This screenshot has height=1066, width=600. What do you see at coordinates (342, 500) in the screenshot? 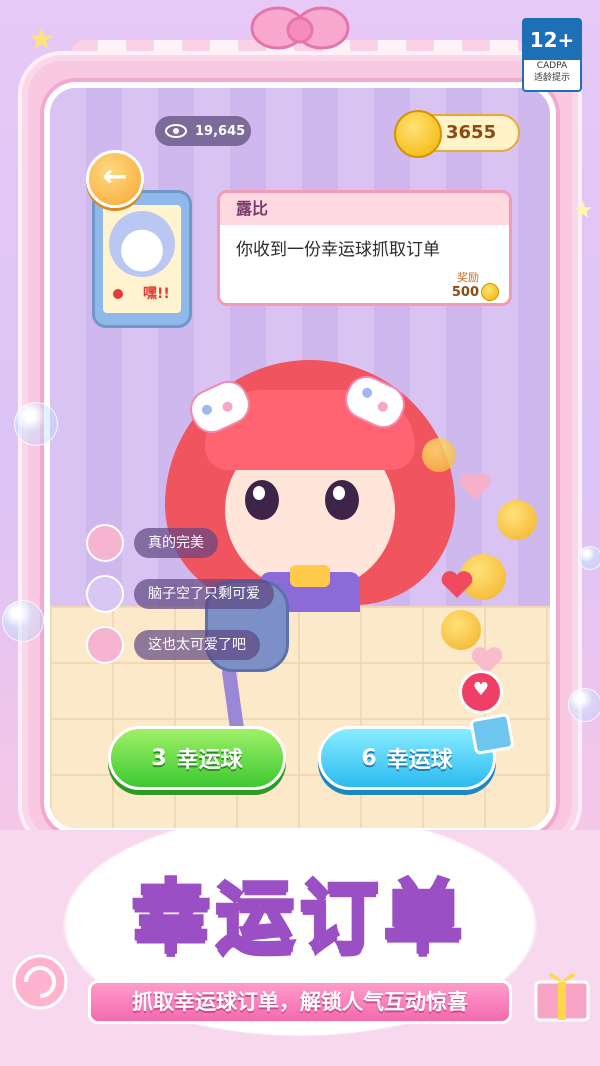
I see `character-eye-right` at bounding box center [342, 500].